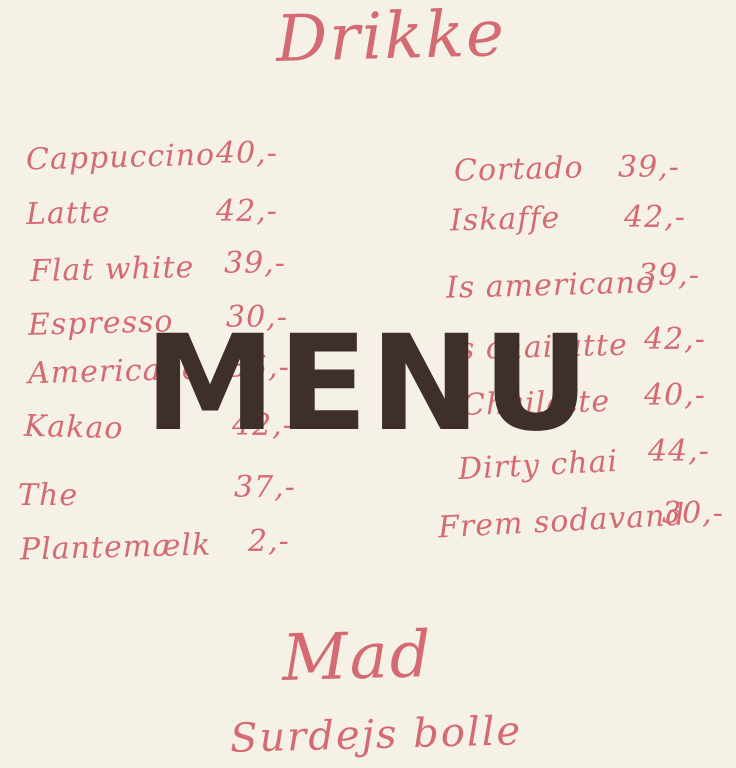 The width and height of the screenshot is (736, 768). Describe the element at coordinates (550, 285) in the screenshot. I see `menu-item-name: Is americano` at that location.